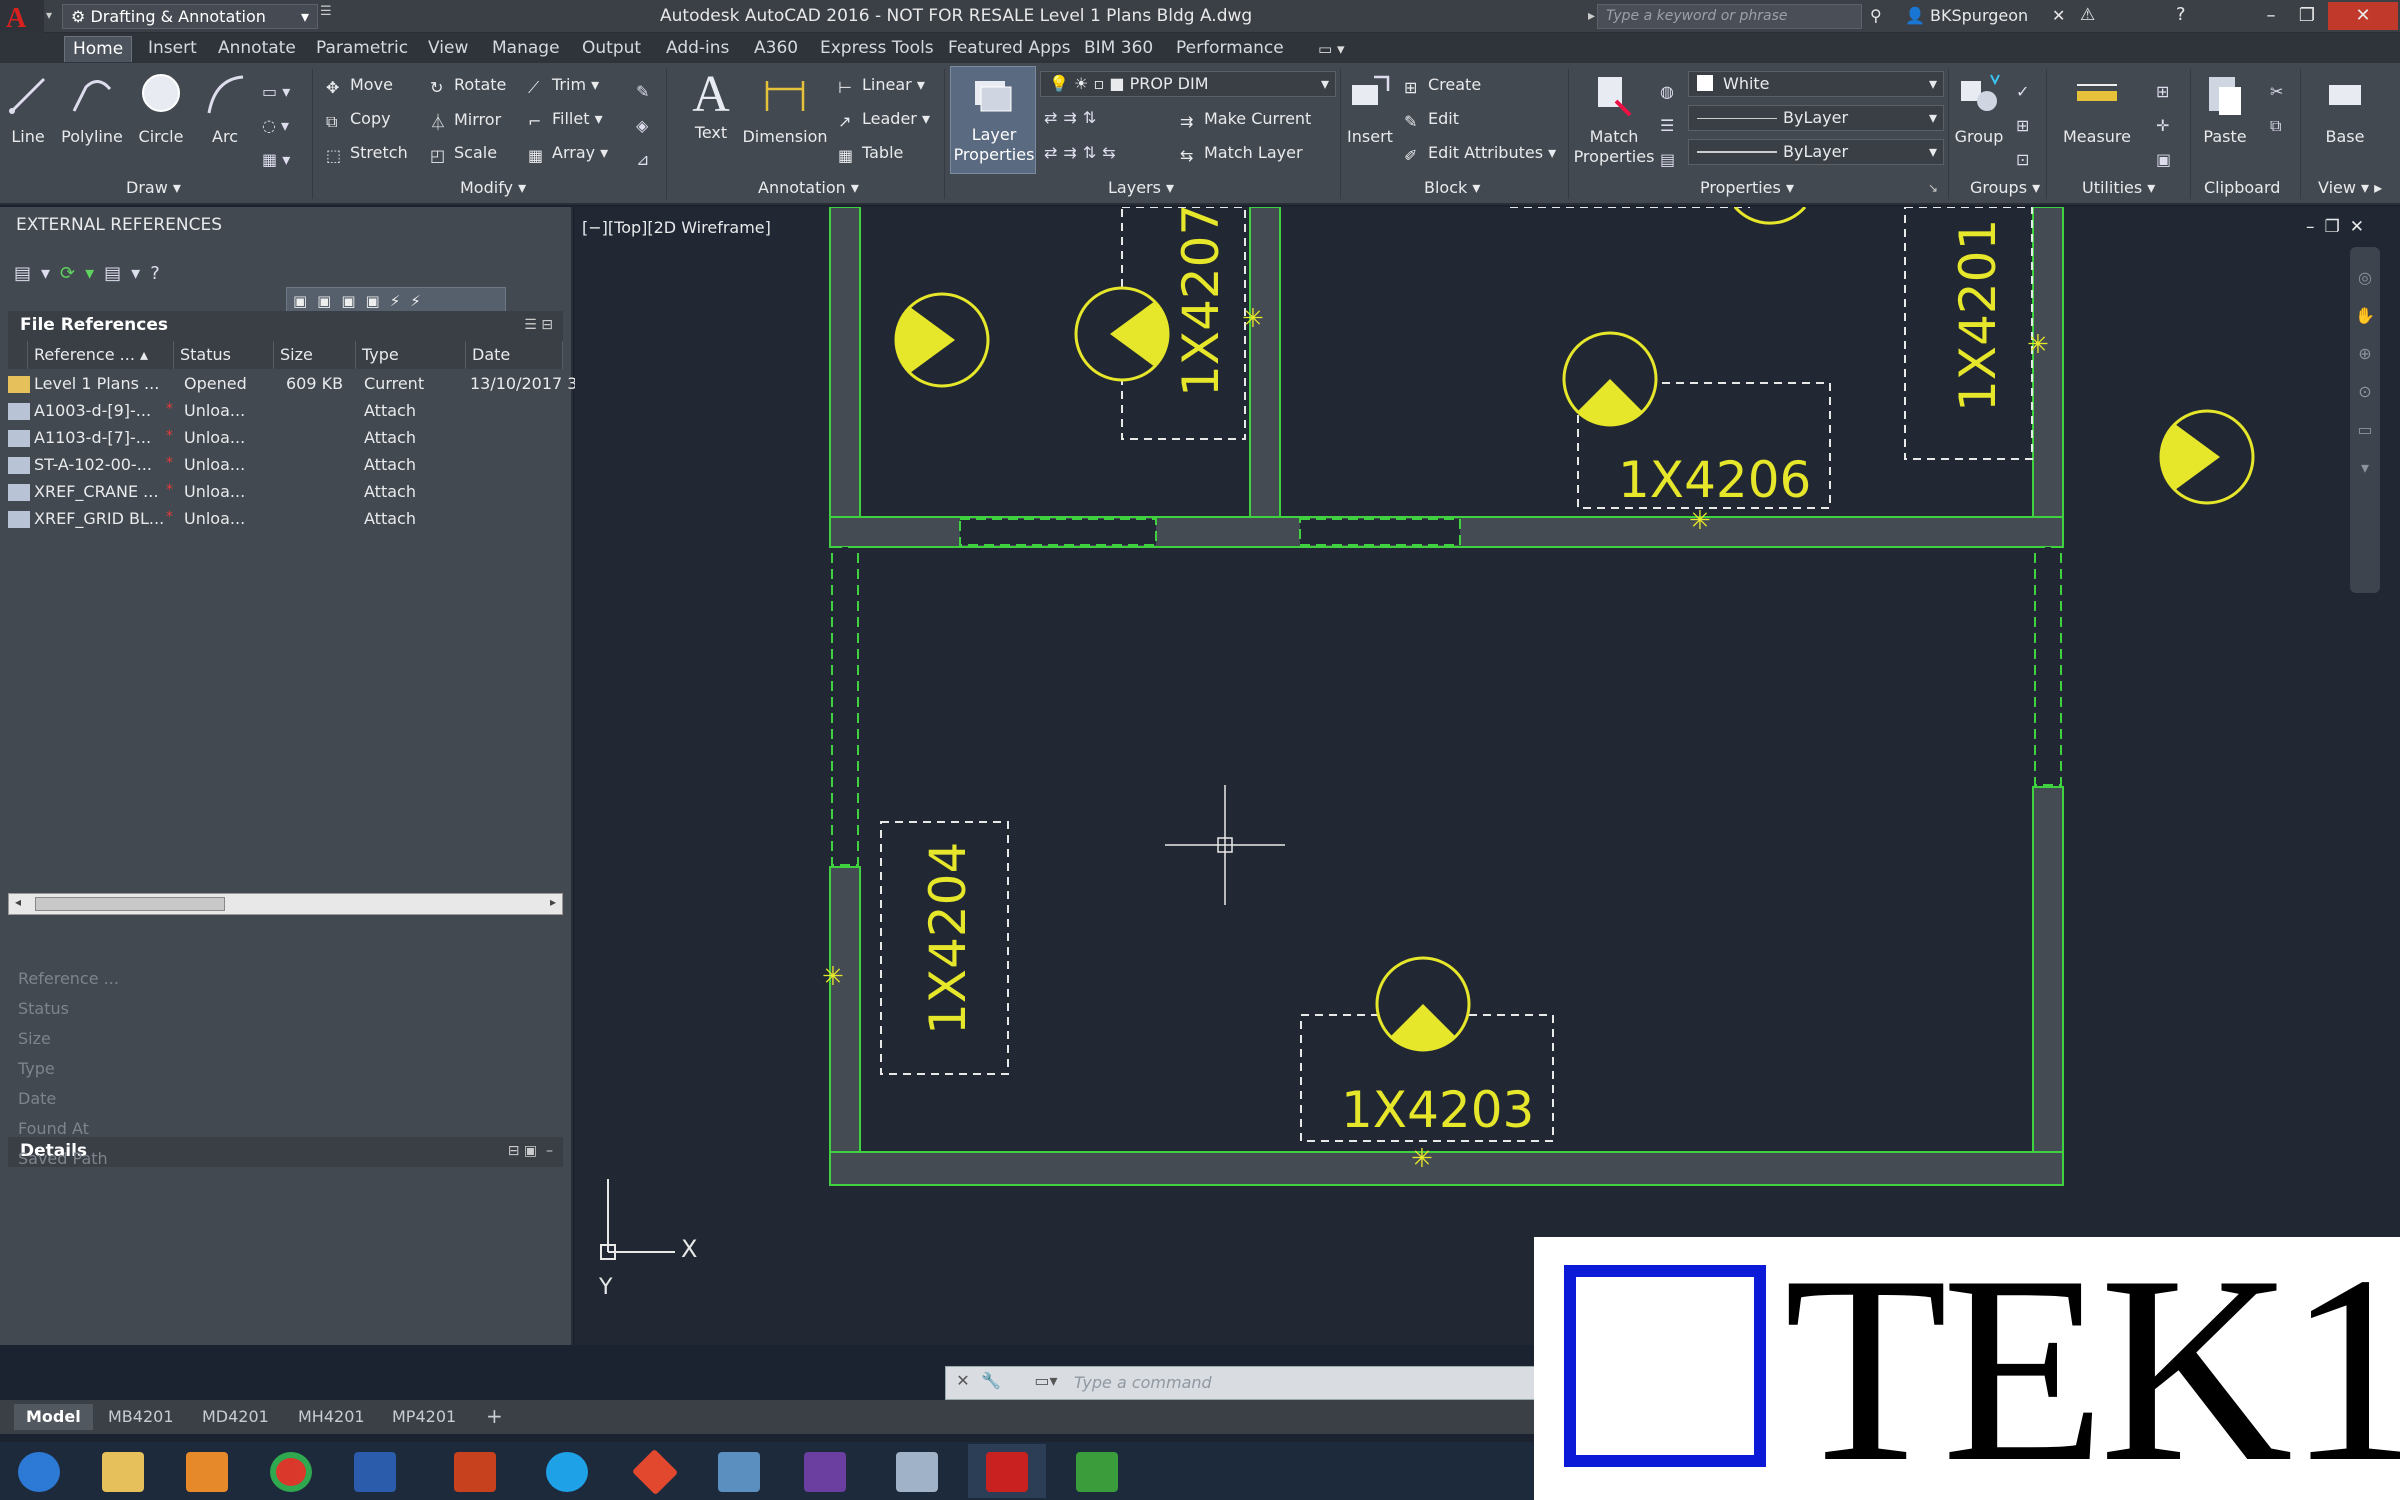  I want to click on tab-mp4201: MP4201, so click(424, 1417).